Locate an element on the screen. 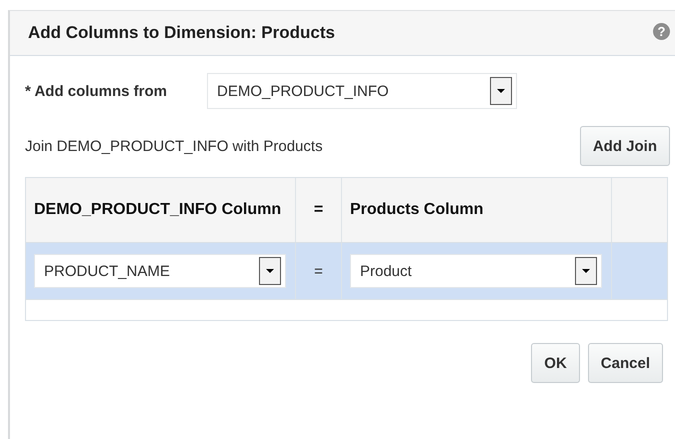 The width and height of the screenshot is (675, 439). join-description: Join DEMO_PRODUCT_INFO with Products is located at coordinates (174, 146).